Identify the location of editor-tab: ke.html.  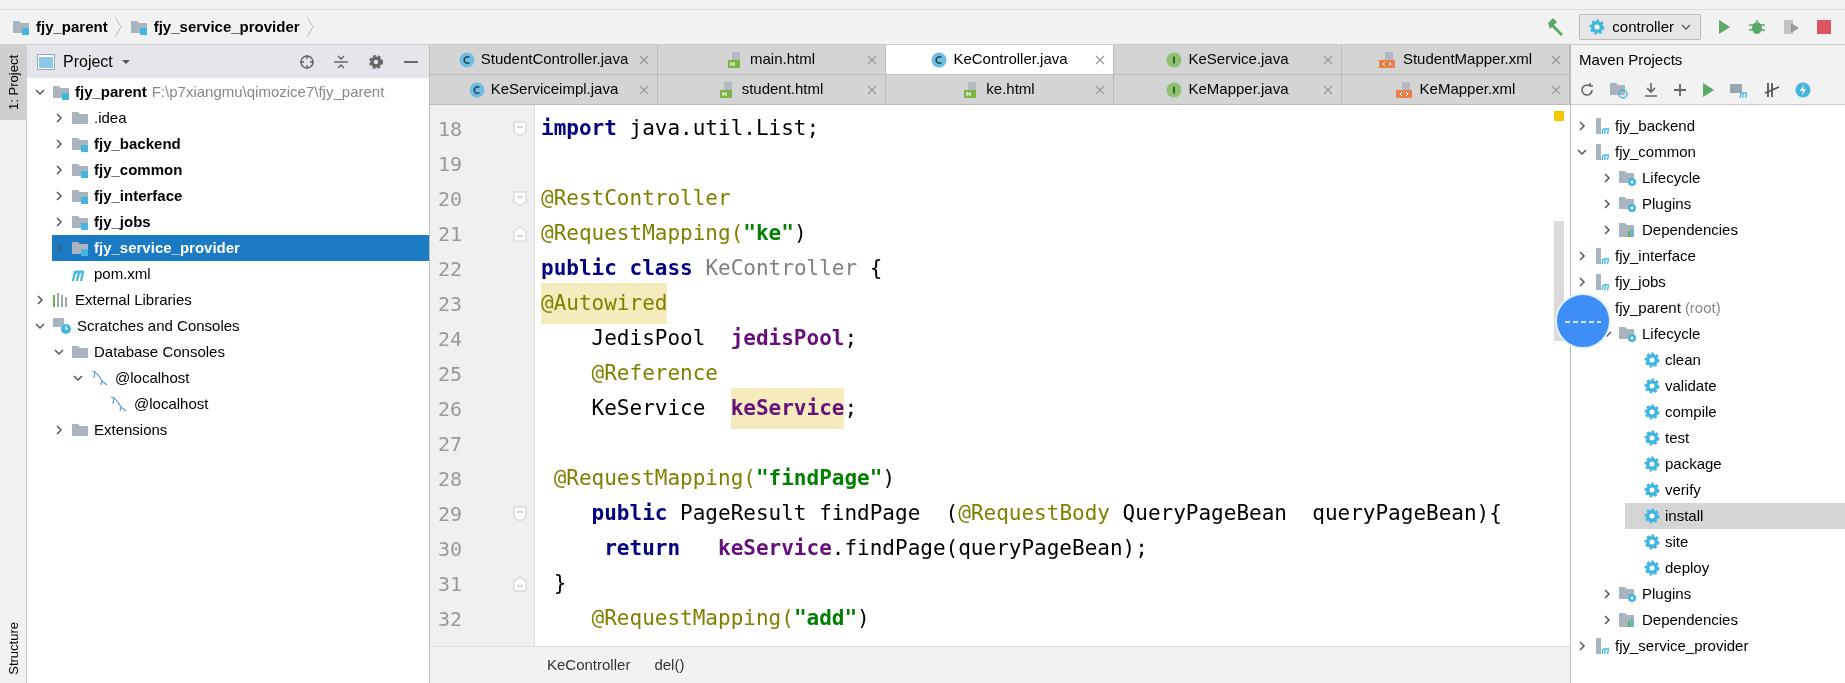
(1000, 89).